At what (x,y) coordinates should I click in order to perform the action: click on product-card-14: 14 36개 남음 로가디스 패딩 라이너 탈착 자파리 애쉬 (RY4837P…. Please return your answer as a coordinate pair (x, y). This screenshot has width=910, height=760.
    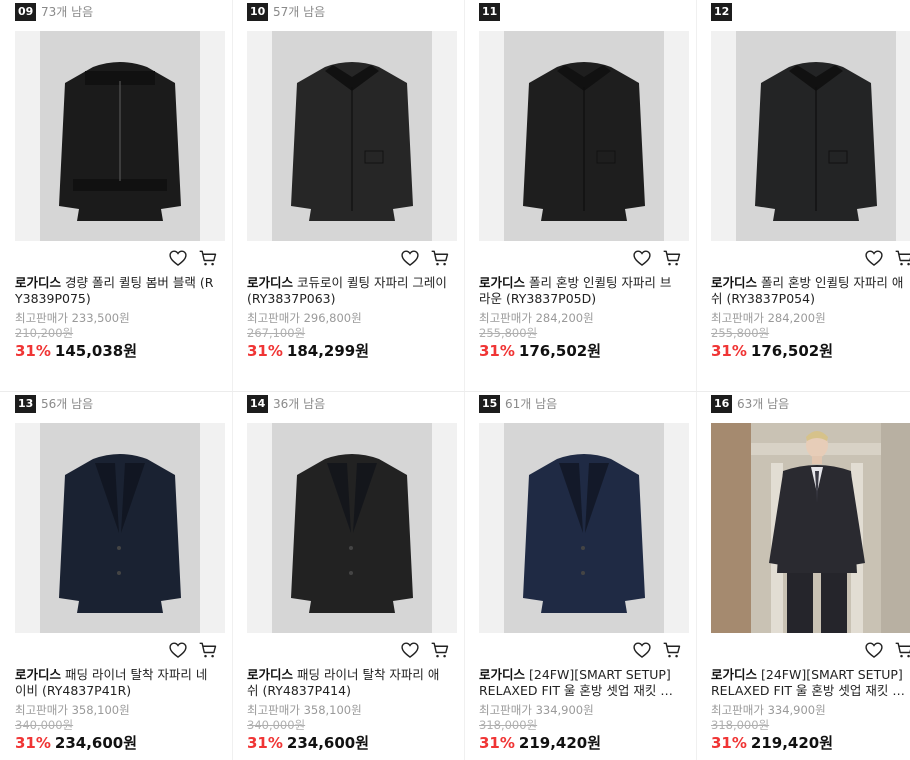
    Looking at the image, I should click on (348, 575).